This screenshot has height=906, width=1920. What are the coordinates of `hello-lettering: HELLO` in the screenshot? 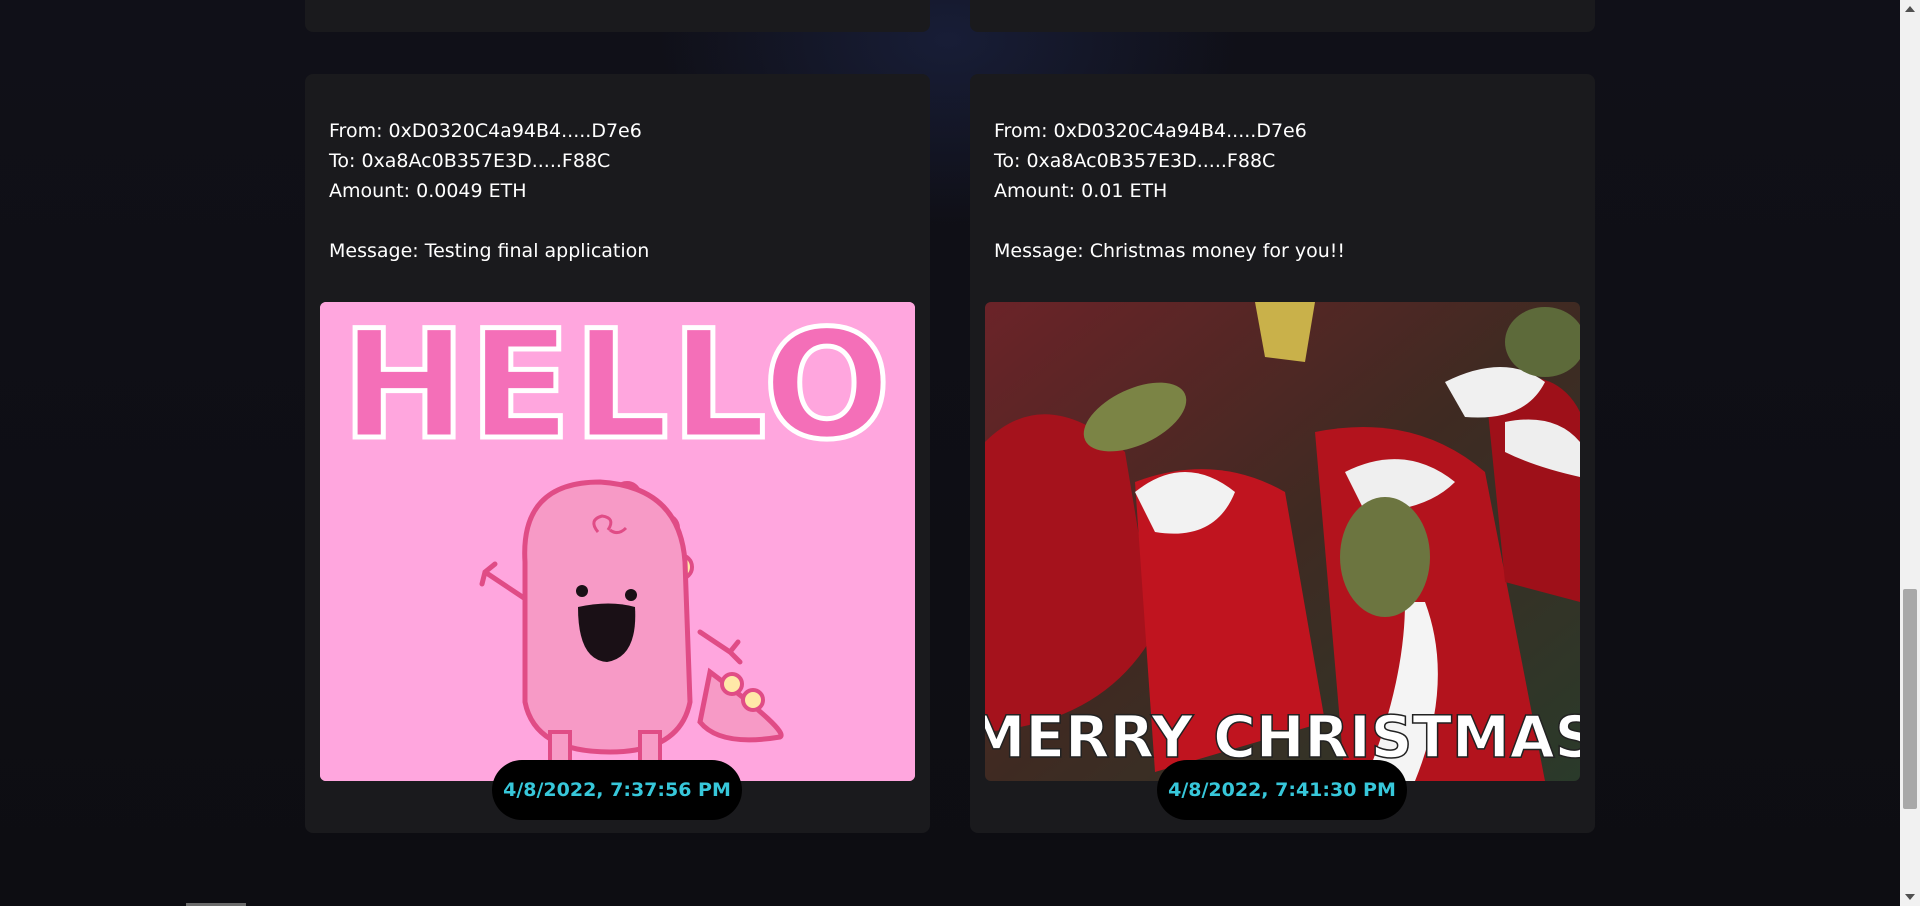 It's located at (616, 387).